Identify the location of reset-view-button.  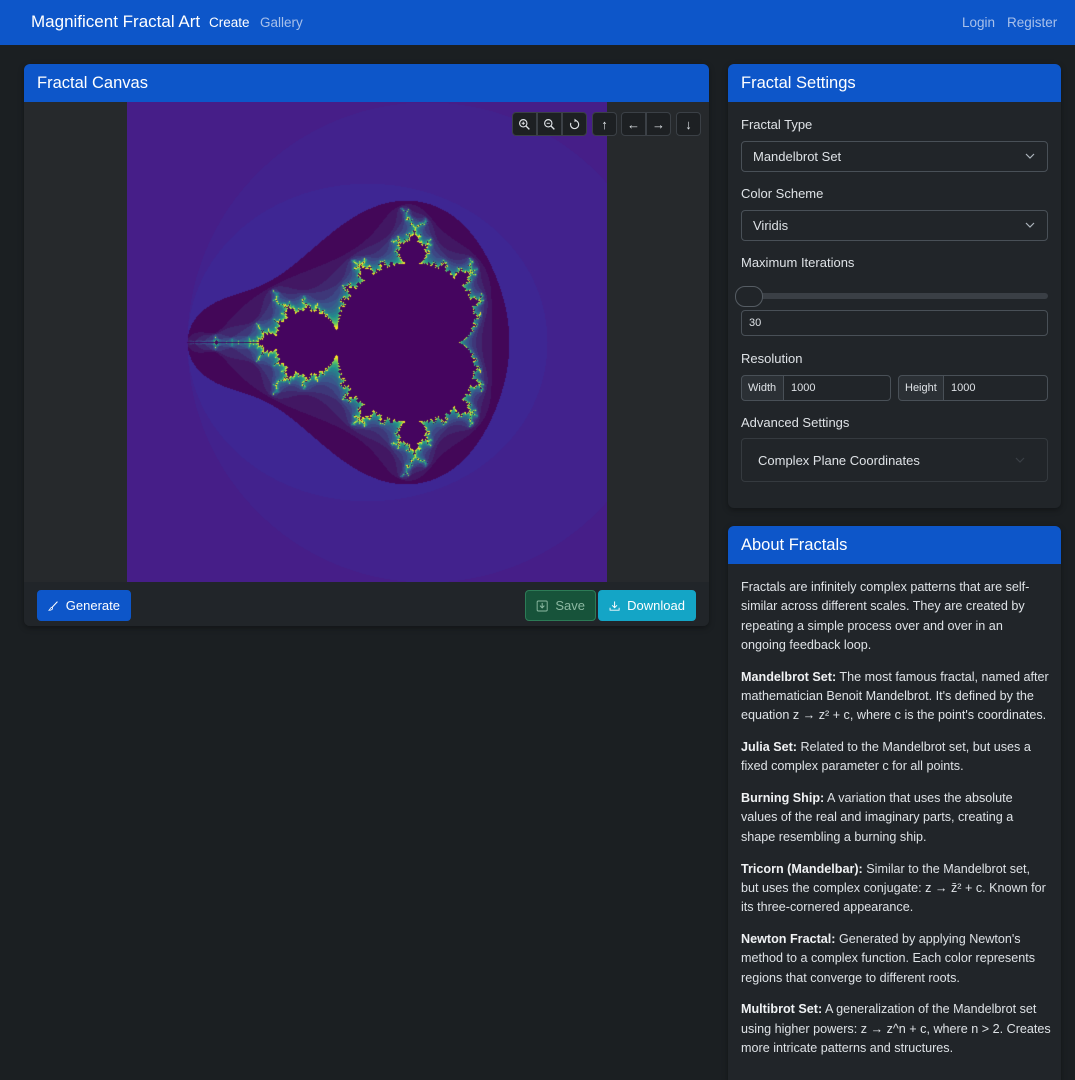
(574, 124).